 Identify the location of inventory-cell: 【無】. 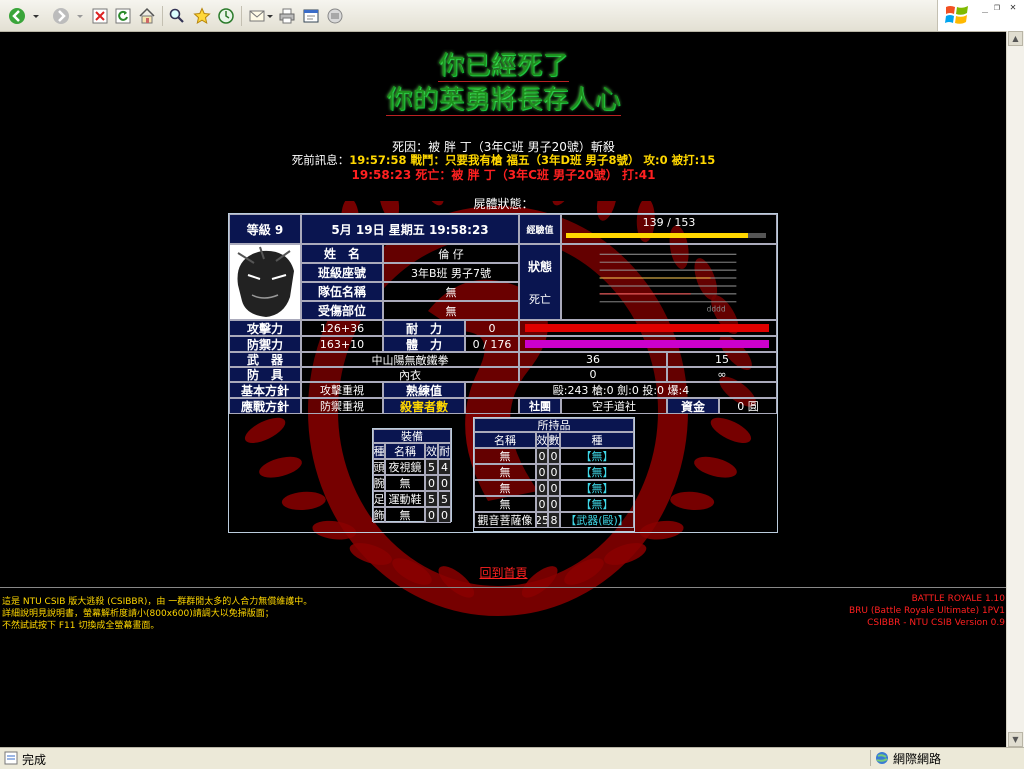
(597, 488).